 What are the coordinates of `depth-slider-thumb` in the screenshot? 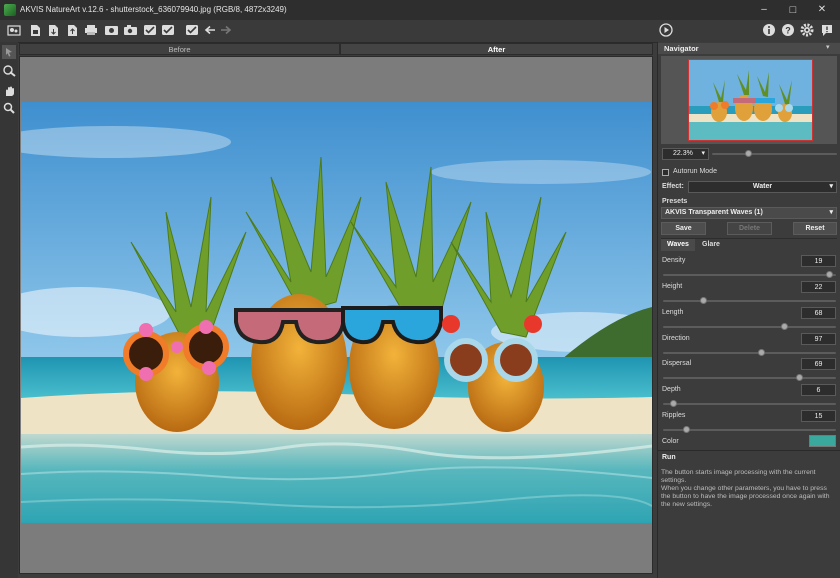 It's located at (673, 403).